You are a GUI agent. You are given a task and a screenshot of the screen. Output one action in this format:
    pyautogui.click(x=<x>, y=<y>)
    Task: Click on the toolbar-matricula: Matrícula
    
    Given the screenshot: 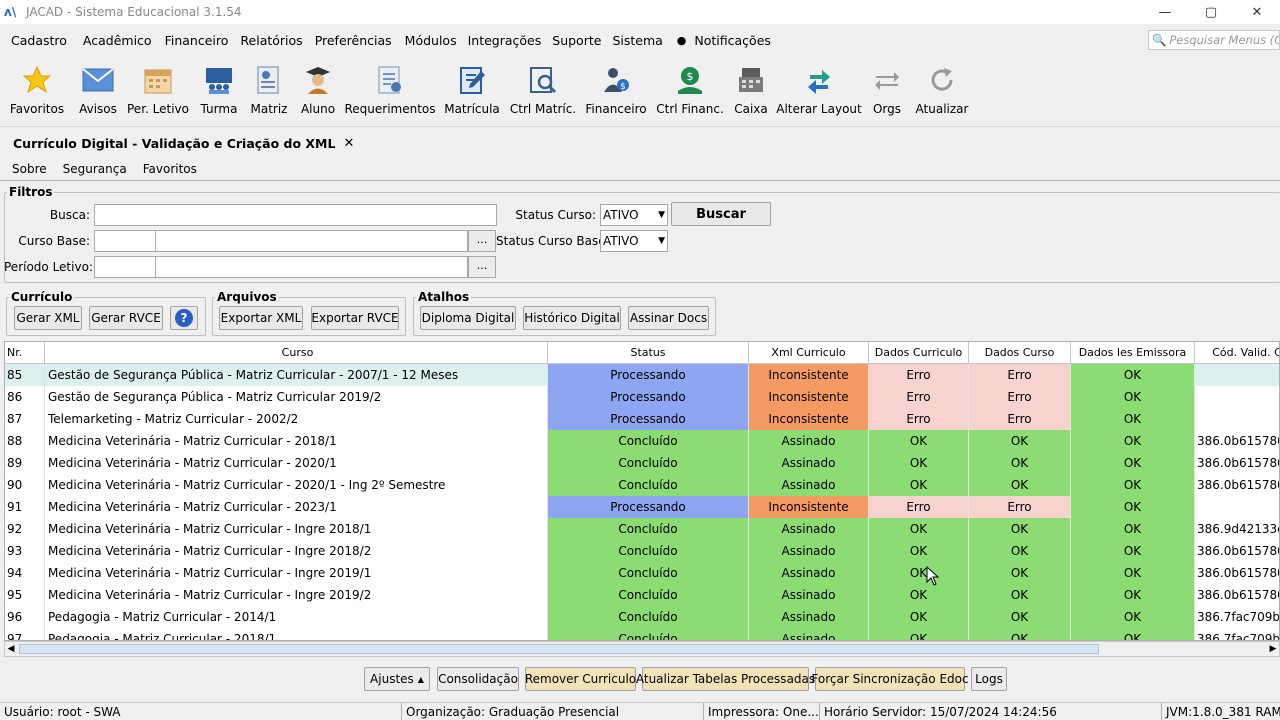 What is the action you would take?
    pyautogui.click(x=472, y=88)
    